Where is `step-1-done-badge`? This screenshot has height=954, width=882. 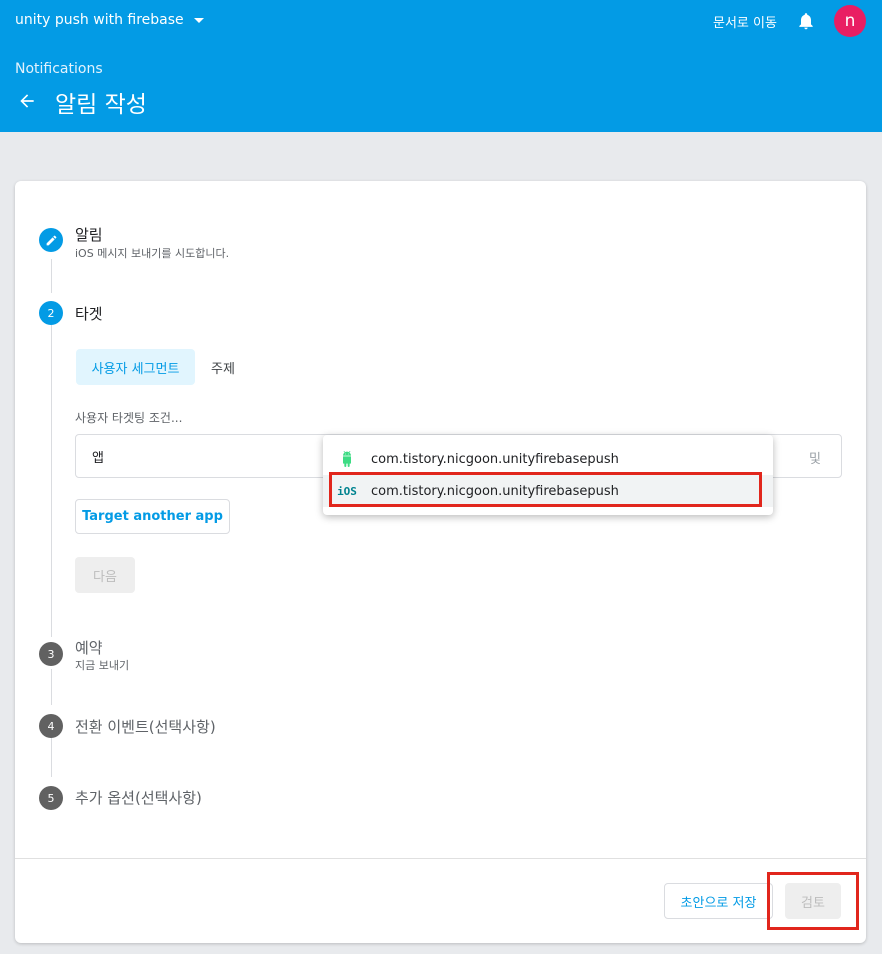
step-1-done-badge is located at coordinates (51, 240).